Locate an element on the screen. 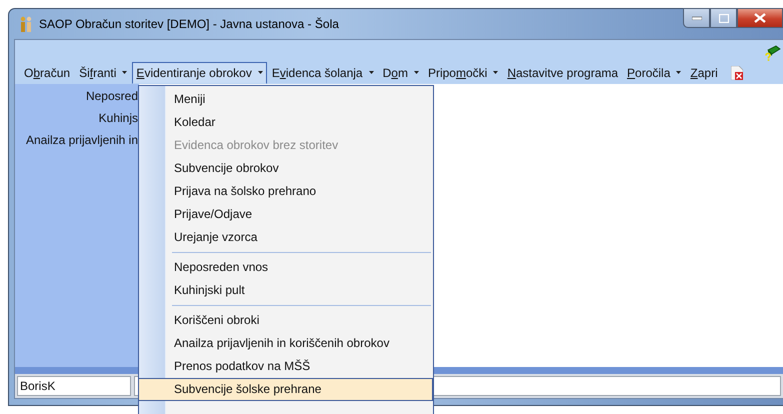  menu-item: Prijava na šolsko prehrano is located at coordinates (286, 191).